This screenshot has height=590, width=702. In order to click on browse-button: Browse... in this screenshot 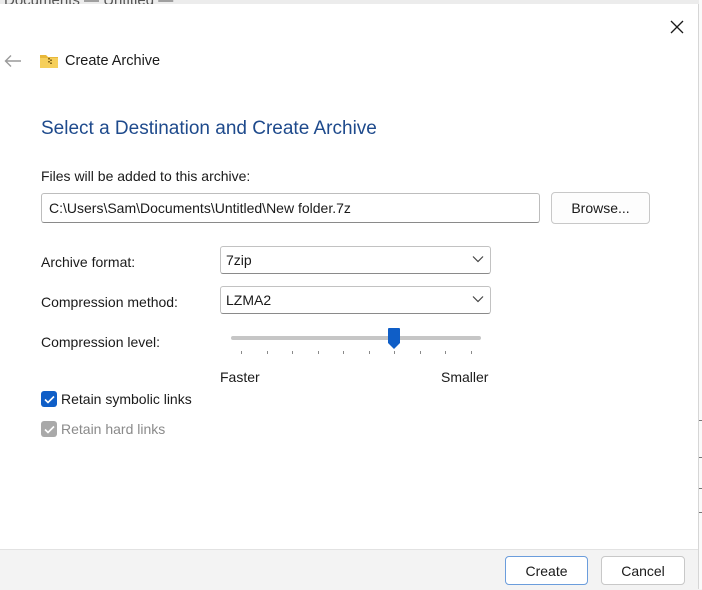, I will do `click(600, 208)`.